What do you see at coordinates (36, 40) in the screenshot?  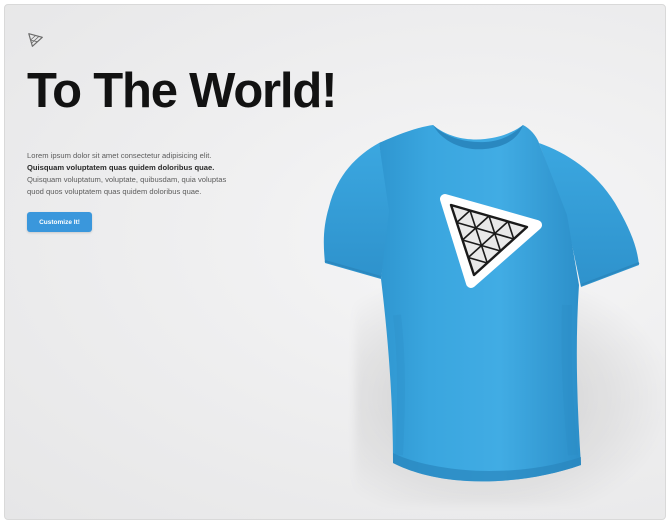 I see `triangle-grid-logo-icon` at bounding box center [36, 40].